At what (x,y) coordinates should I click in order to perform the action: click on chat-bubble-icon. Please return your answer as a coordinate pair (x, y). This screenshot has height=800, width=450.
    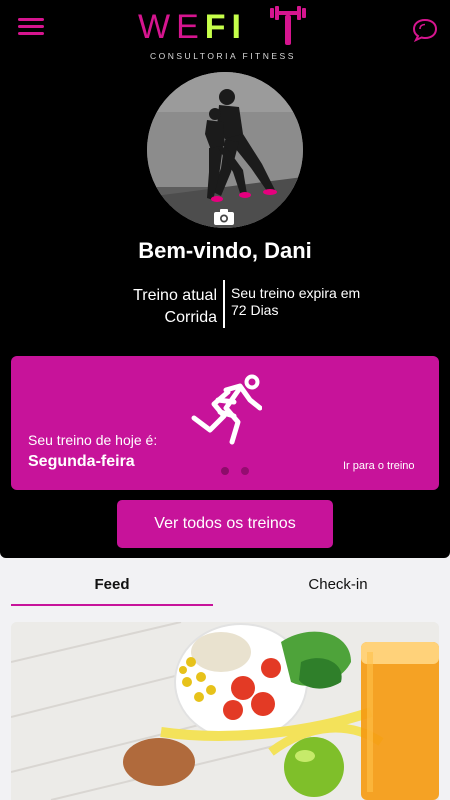
    Looking at the image, I should click on (425, 30).